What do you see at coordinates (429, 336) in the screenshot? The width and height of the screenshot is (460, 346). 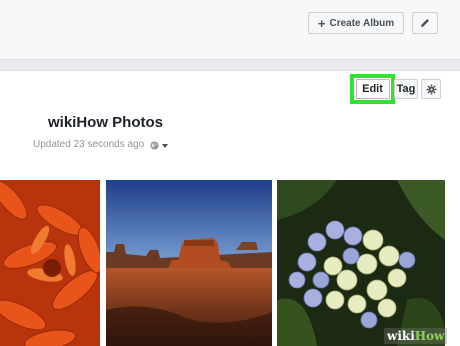 I see `watermark-how: How` at bounding box center [429, 336].